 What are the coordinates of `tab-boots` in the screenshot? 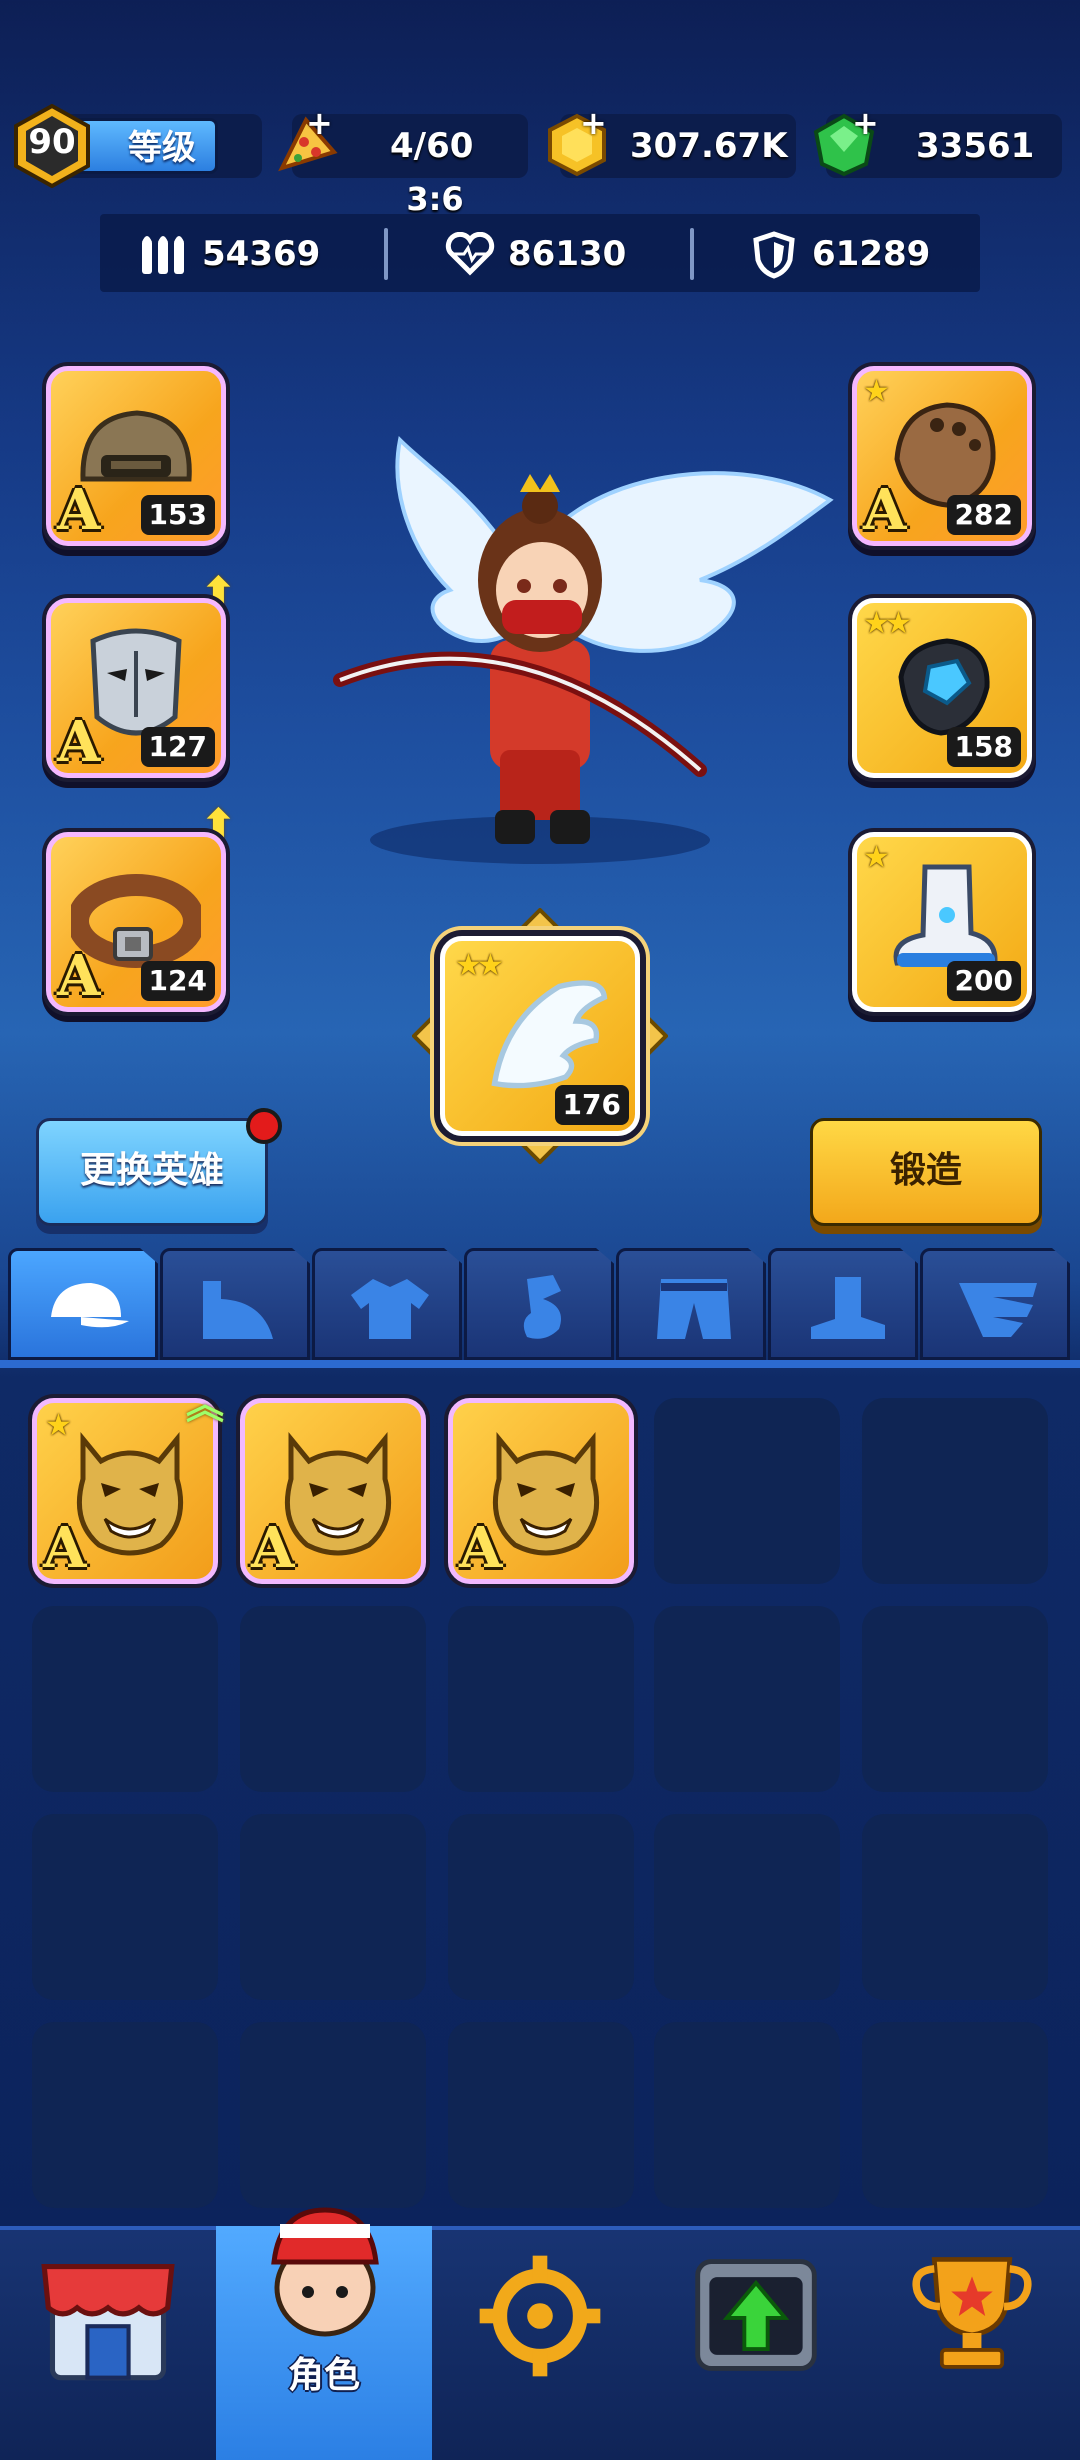 It's located at (843, 1304).